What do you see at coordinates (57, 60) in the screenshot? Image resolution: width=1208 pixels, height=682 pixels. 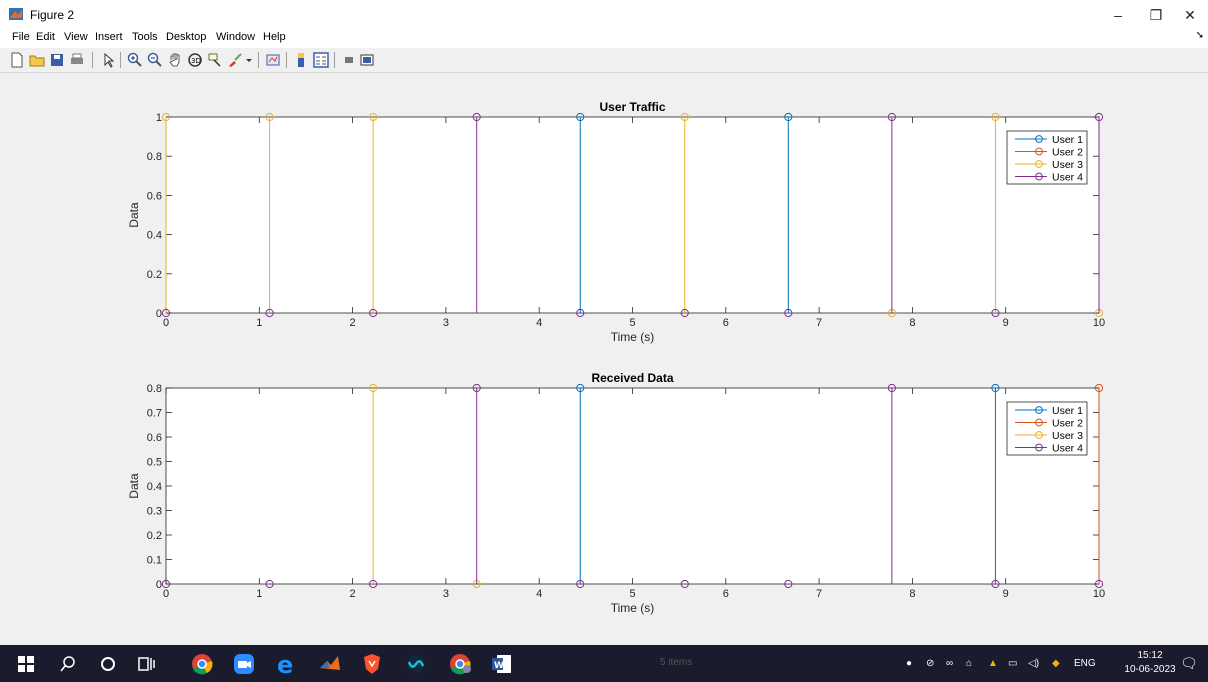 I see `save-icon` at bounding box center [57, 60].